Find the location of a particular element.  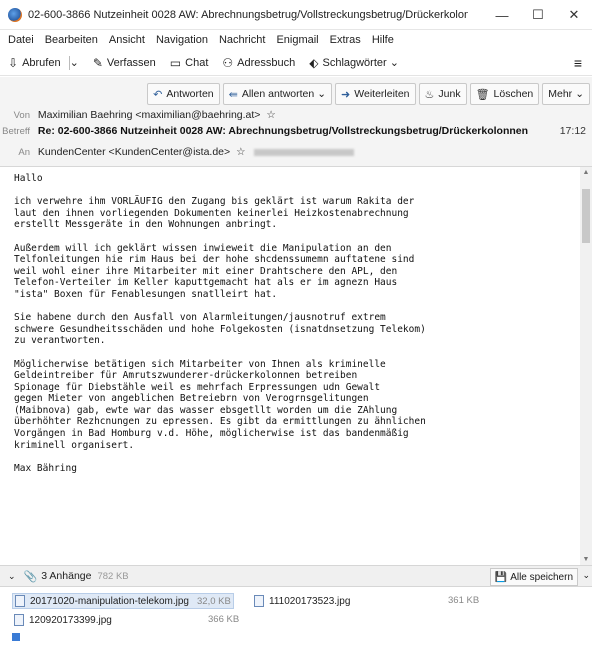

forward-label: Weiterleiten is located at coordinates (382, 94).